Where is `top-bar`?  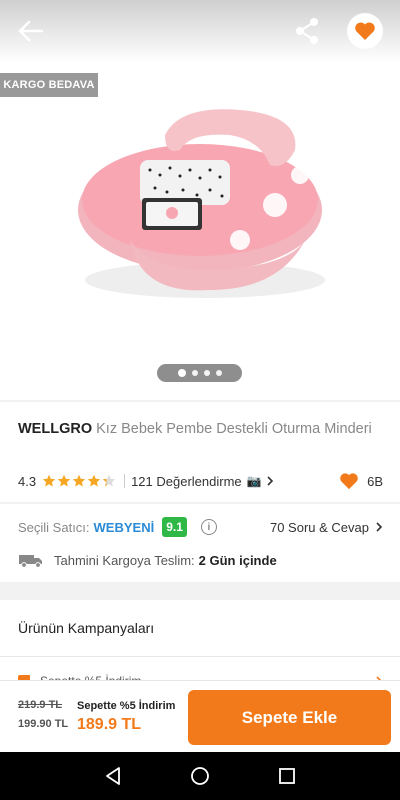 top-bar is located at coordinates (200, 31).